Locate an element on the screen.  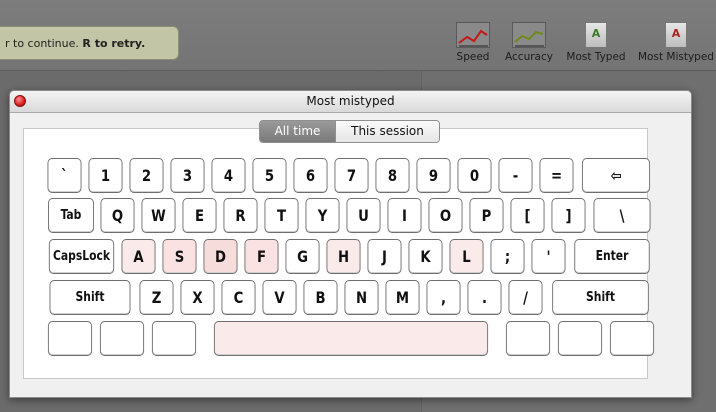
key-p: P is located at coordinates (486, 215).